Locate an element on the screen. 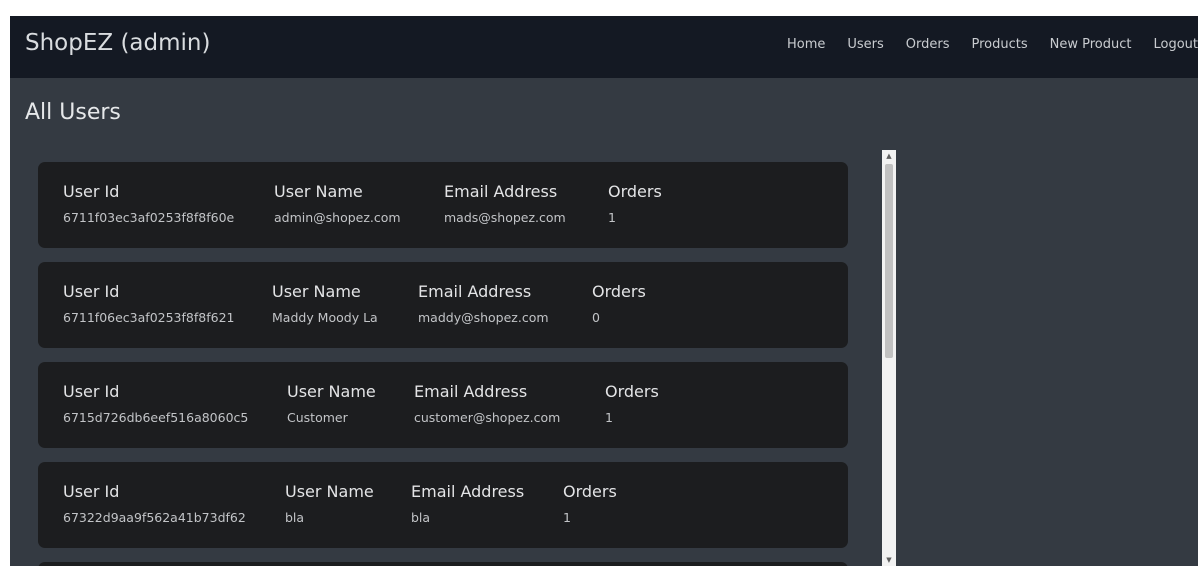 This screenshot has width=1198, height=566. scroll-thumb is located at coordinates (889, 261).